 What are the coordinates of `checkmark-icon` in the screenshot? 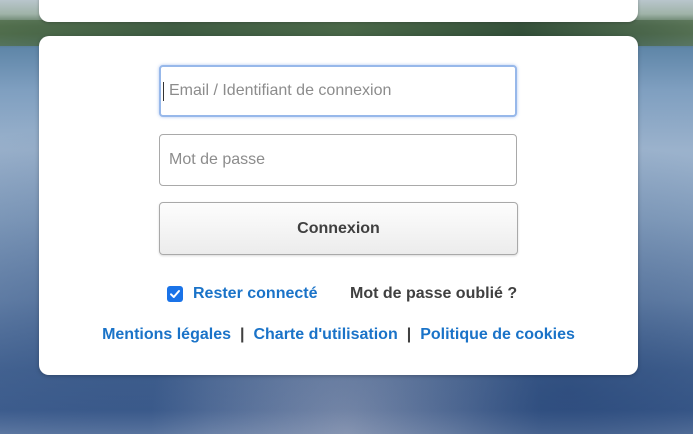 It's located at (175, 294).